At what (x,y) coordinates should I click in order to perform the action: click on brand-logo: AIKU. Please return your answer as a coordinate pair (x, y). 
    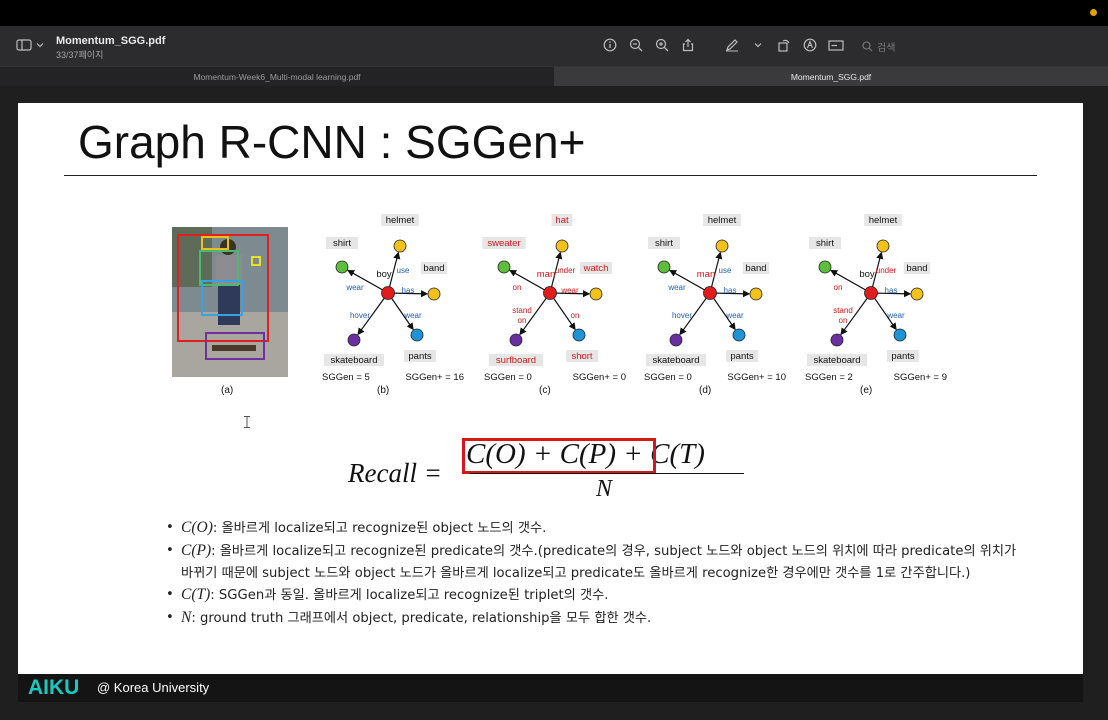
    Looking at the image, I should click on (54, 687).